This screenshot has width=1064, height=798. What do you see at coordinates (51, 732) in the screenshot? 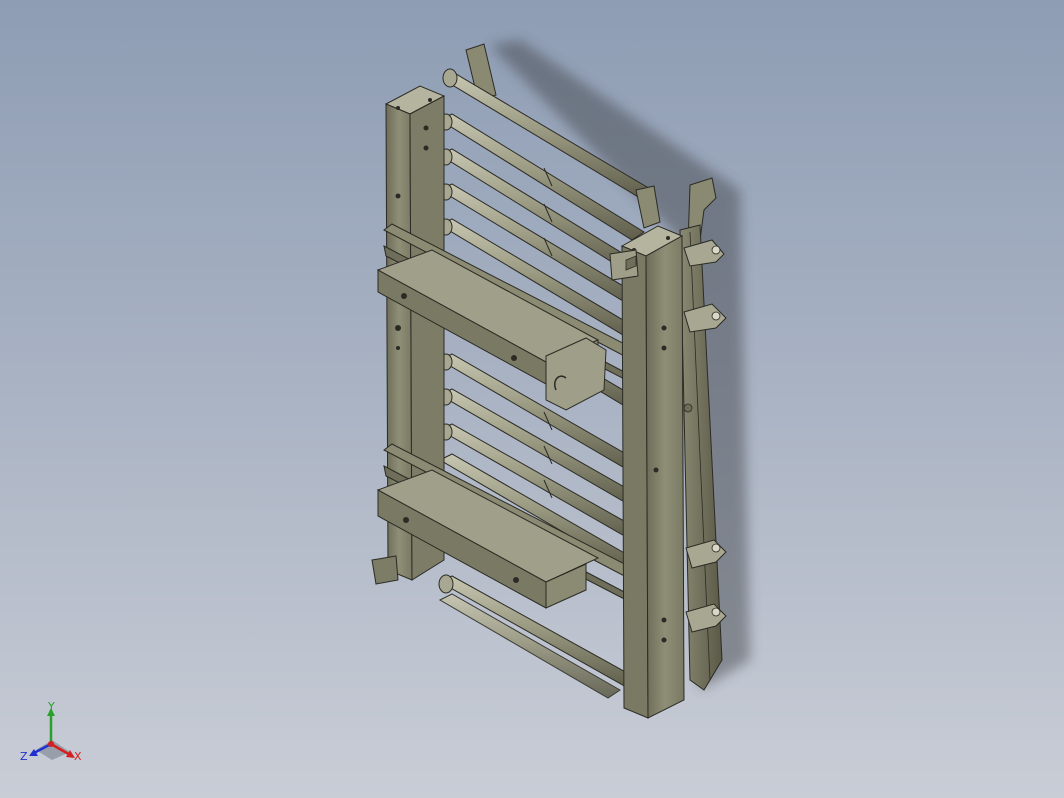
I see `coordinate-triad: Y X Z` at bounding box center [51, 732].